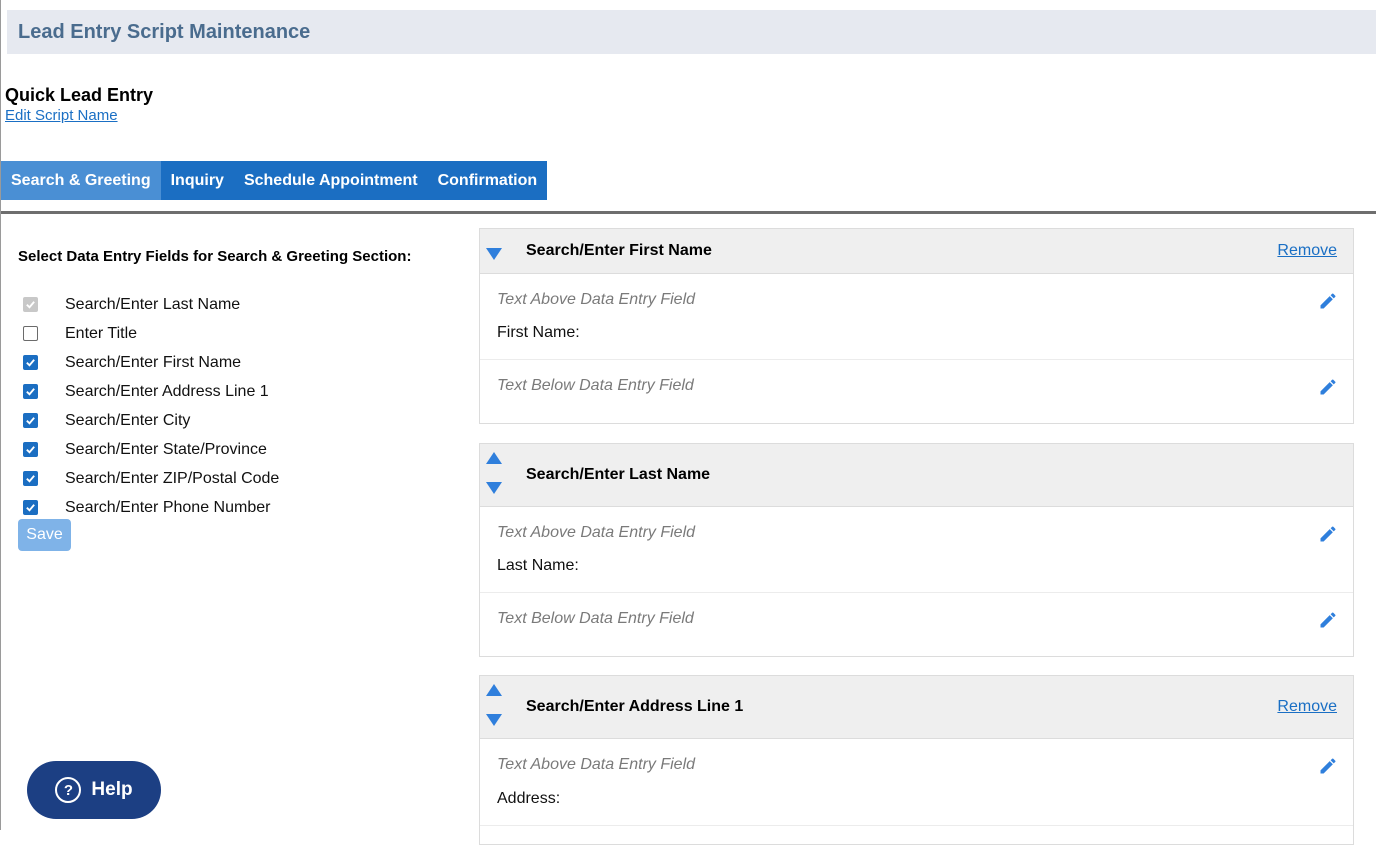 The height and width of the screenshot is (845, 1376). I want to click on field-row-first-name: Search/Enter First Name, so click(151, 362).